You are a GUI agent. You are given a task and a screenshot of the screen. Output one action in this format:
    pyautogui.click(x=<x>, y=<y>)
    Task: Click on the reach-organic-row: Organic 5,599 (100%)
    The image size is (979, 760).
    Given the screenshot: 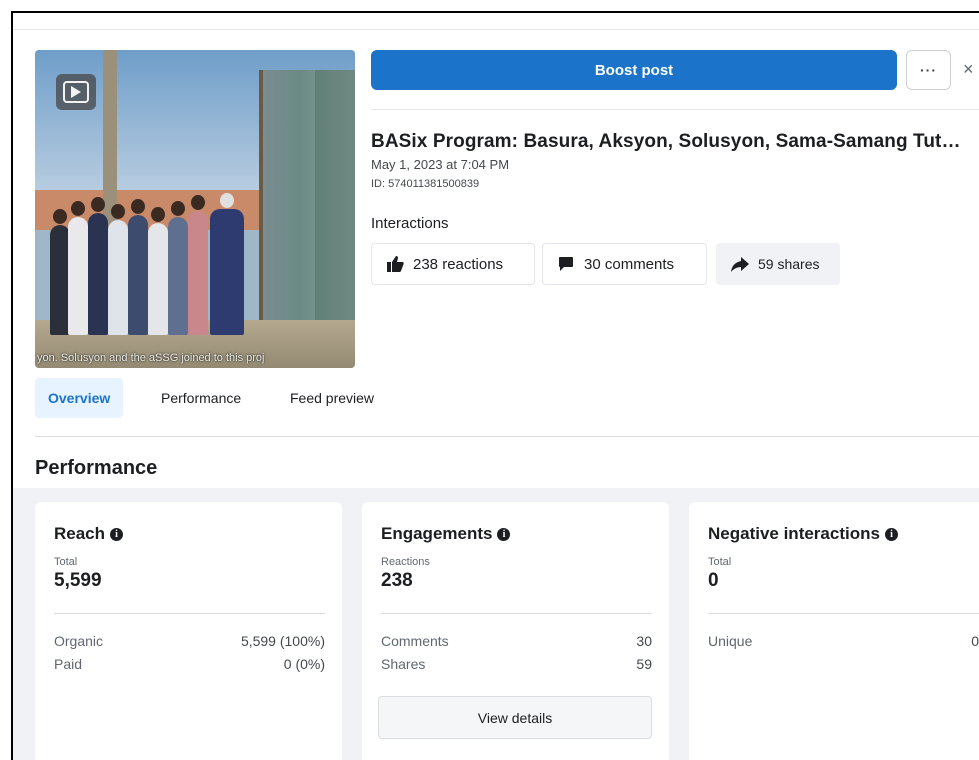 What is the action you would take?
    pyautogui.click(x=189, y=641)
    